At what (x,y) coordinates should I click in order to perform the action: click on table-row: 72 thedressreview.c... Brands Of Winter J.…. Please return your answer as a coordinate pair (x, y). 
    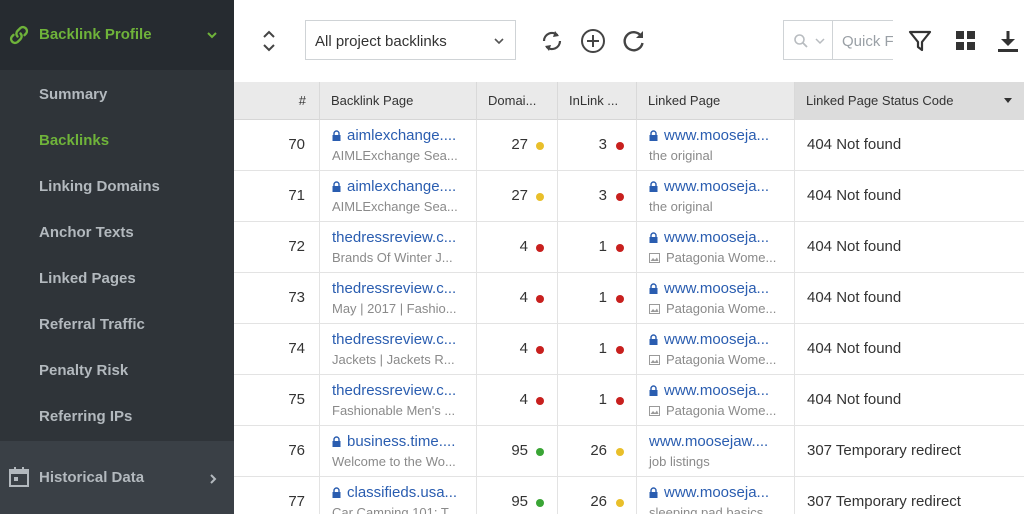
    Looking at the image, I should click on (629, 247).